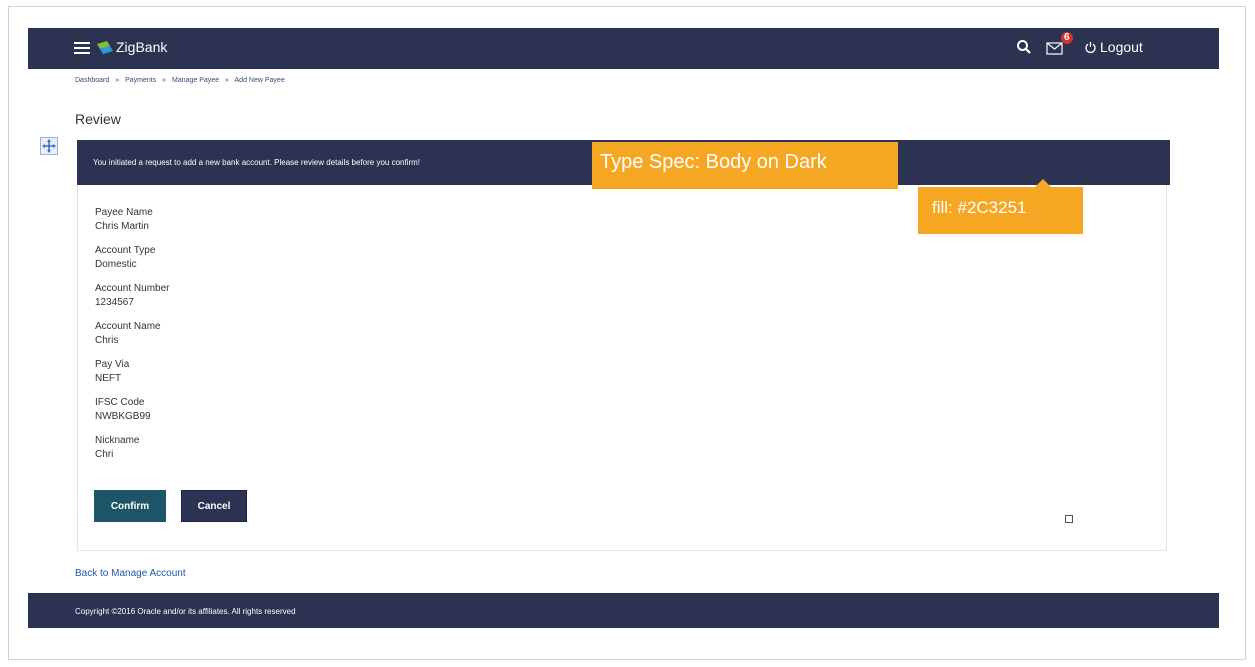 This screenshot has width=1255, height=667. Describe the element at coordinates (108, 378) in the screenshot. I see `field-value: NEFT` at that location.